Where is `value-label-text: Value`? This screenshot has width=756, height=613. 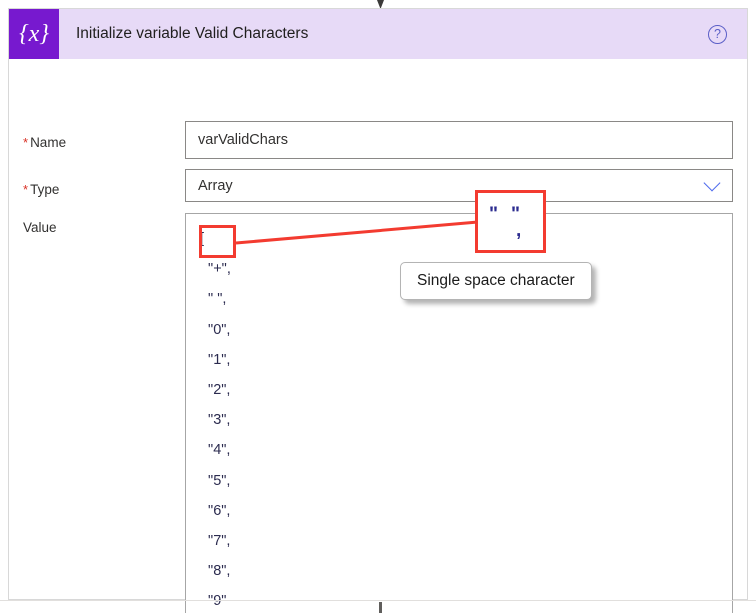 value-label-text: Value is located at coordinates (40, 227).